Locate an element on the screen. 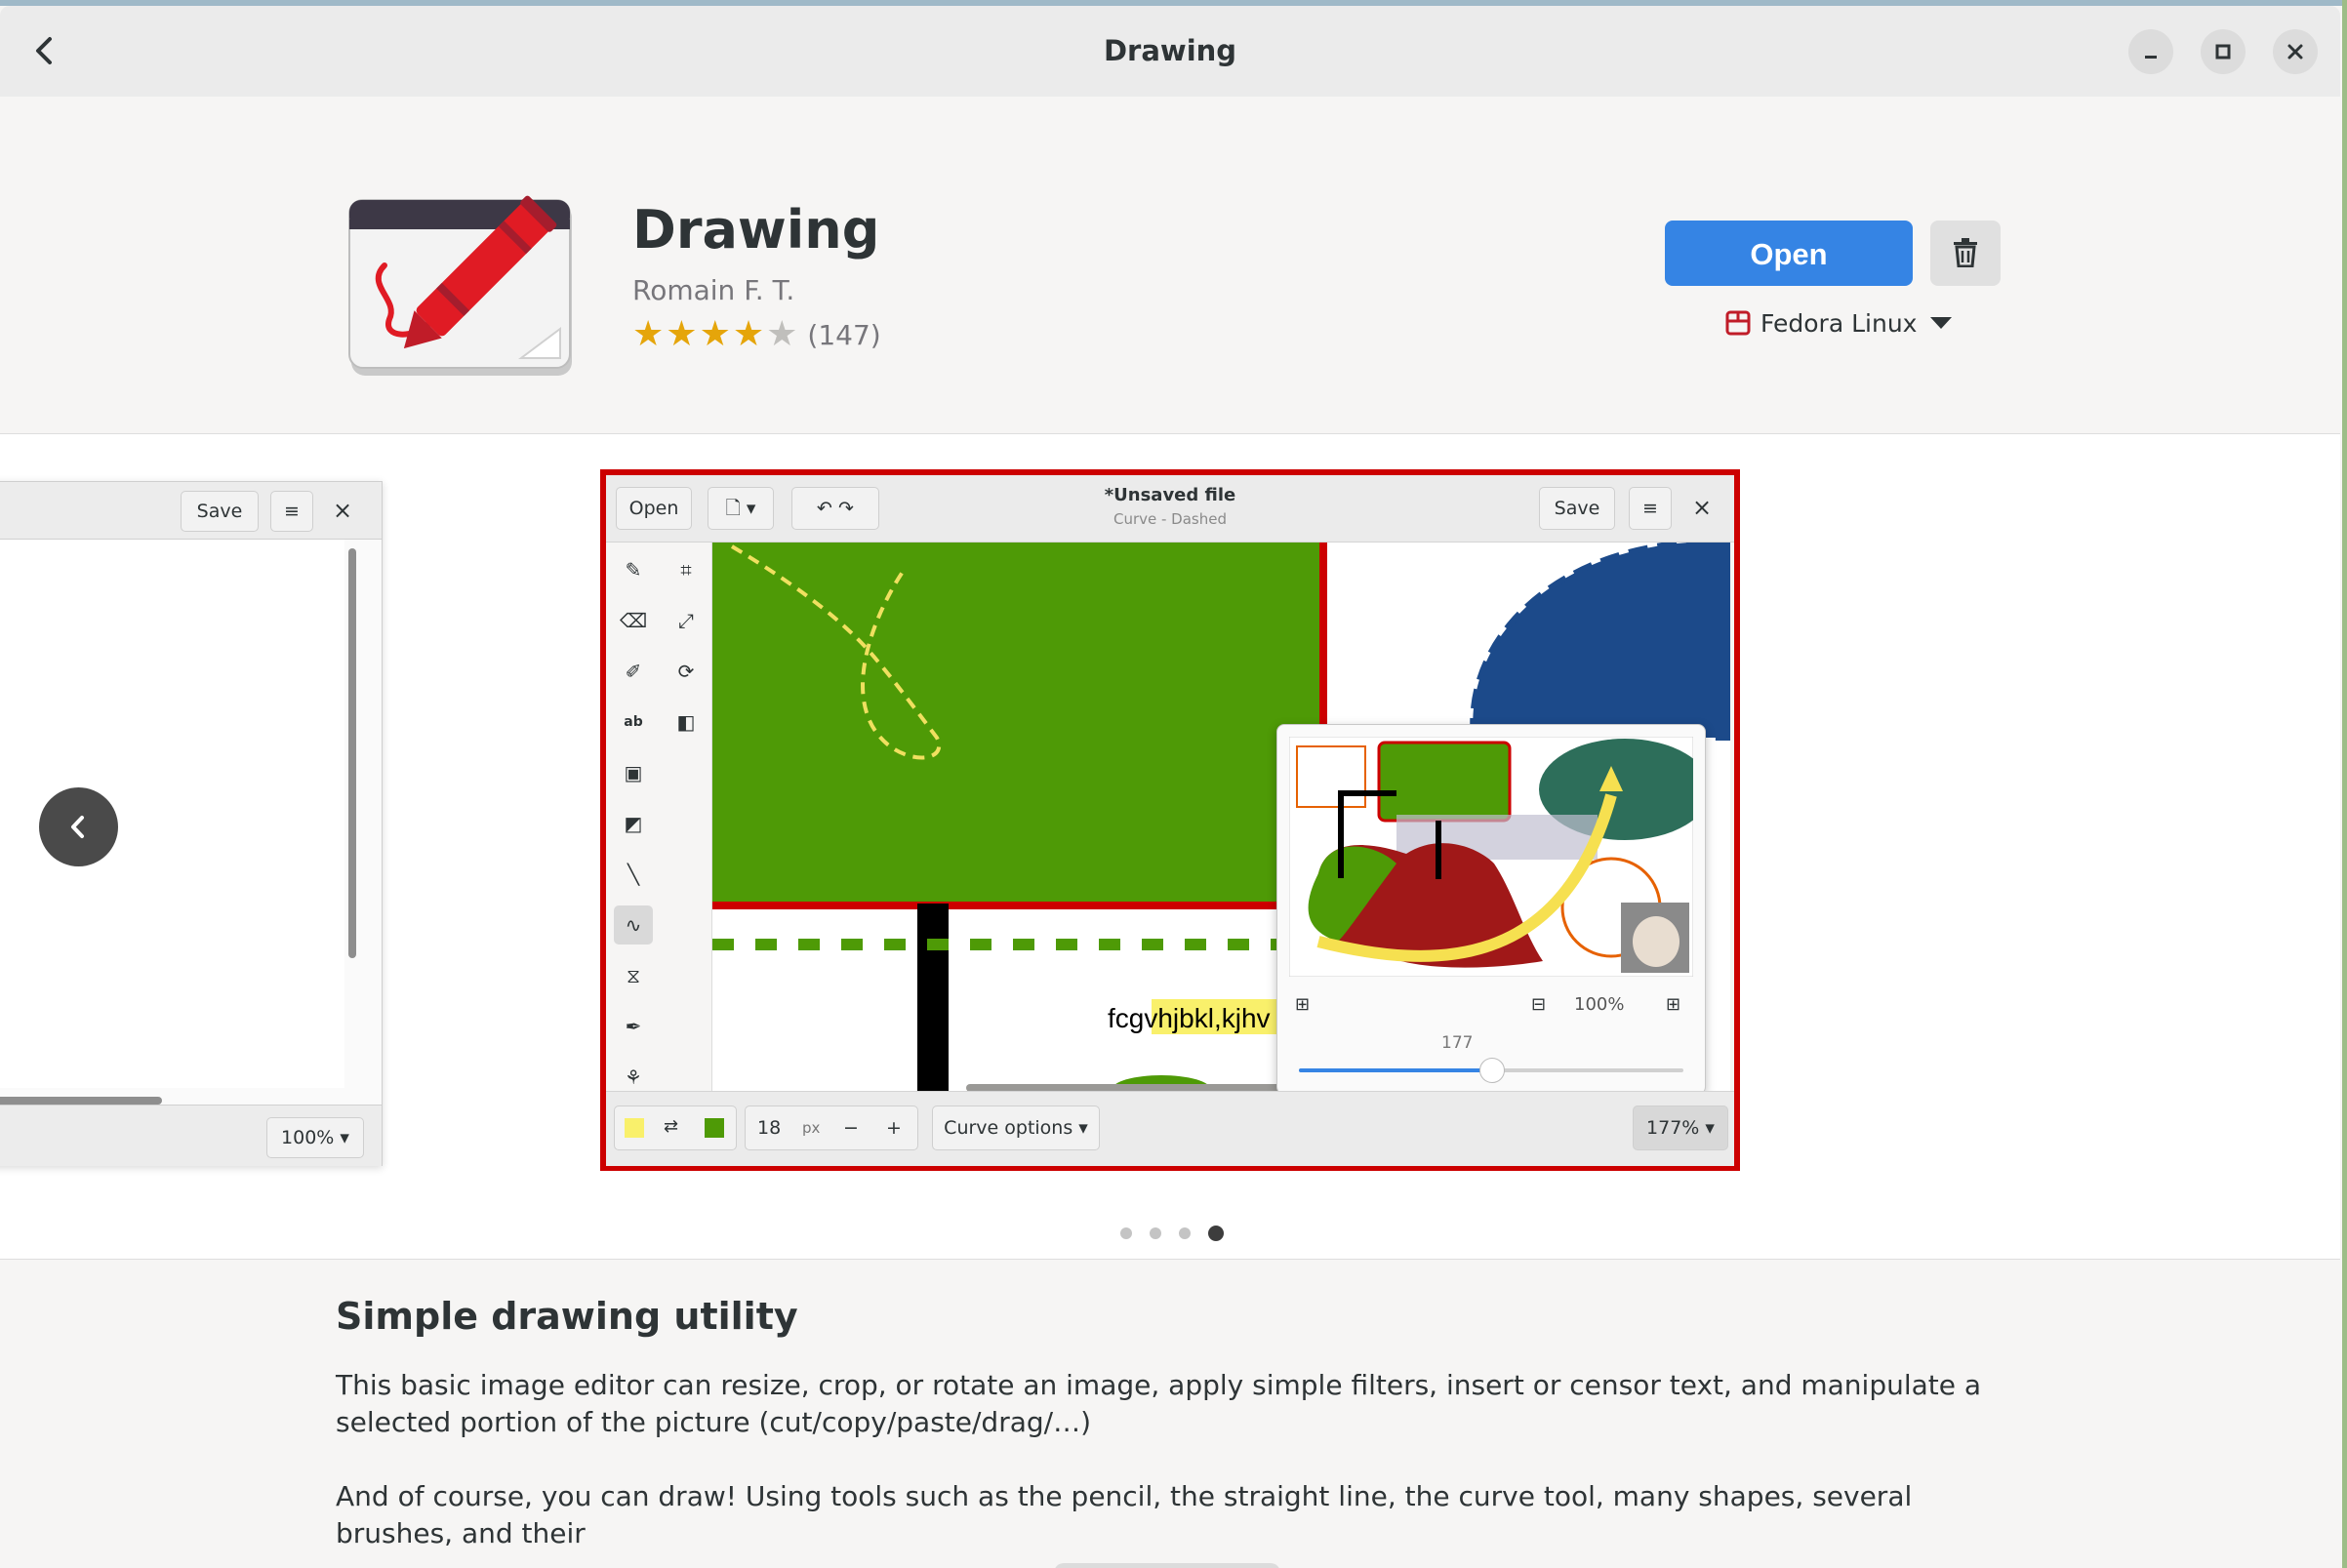  canvas-text: fcgvhjbkl,kjhv is located at coordinates (1190, 1018).